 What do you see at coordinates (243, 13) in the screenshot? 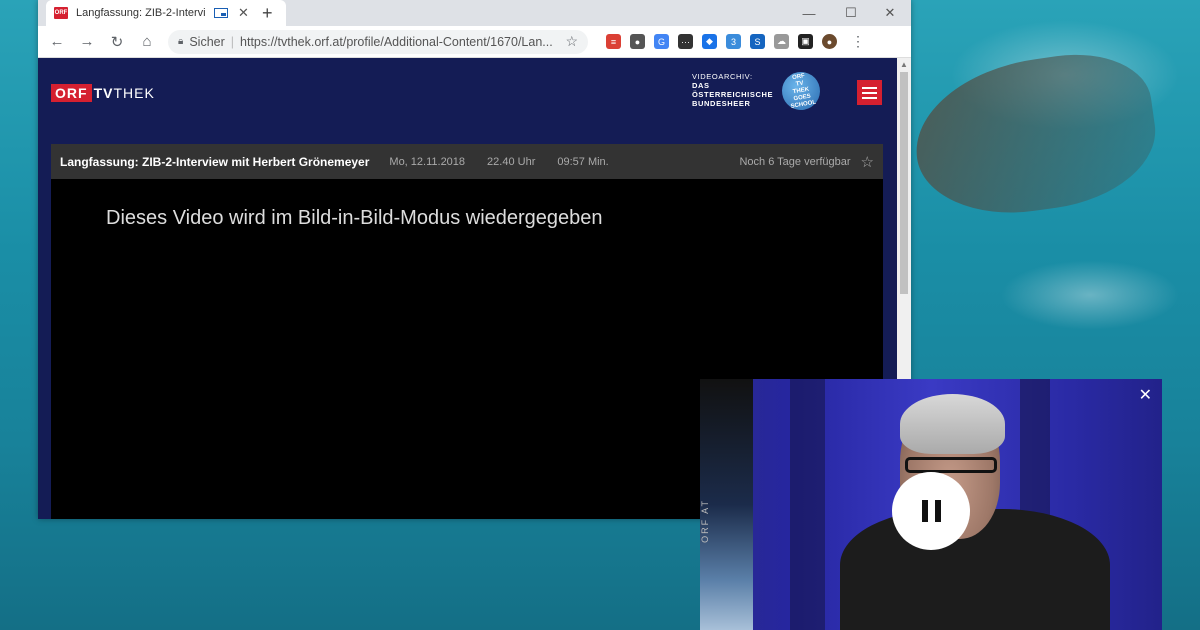
I see `tab-close-icon: ✕` at bounding box center [243, 13].